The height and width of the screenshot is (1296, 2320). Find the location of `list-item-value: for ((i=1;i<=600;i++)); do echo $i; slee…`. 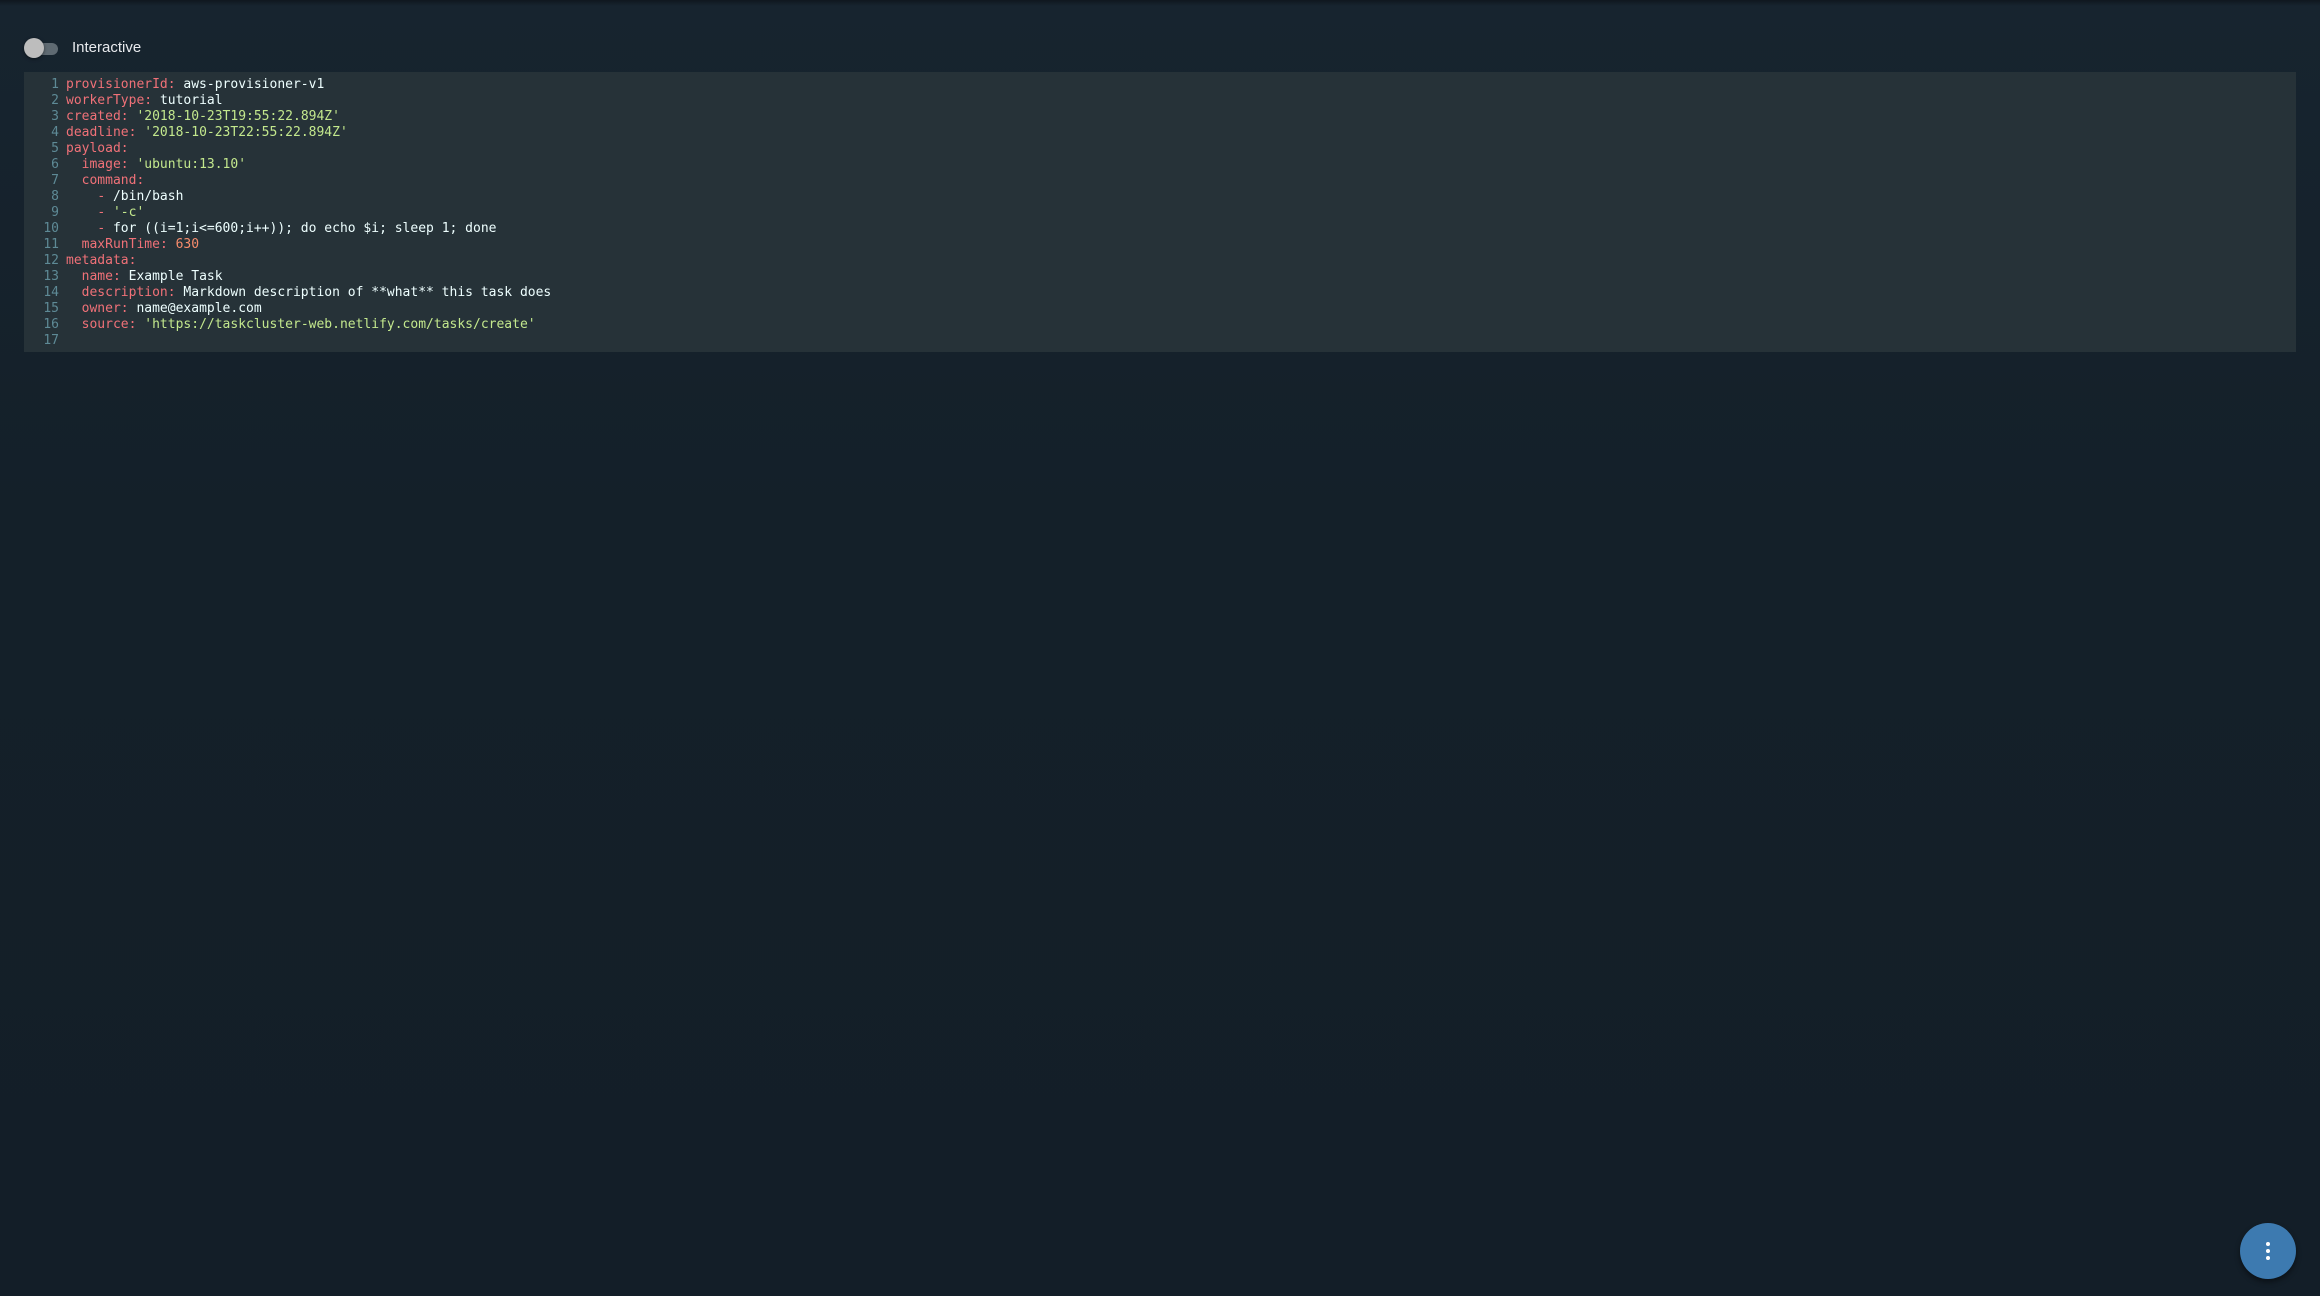

list-item-value: for ((i=1;i<=600;i++)); do echo $i; slee… is located at coordinates (304, 228).